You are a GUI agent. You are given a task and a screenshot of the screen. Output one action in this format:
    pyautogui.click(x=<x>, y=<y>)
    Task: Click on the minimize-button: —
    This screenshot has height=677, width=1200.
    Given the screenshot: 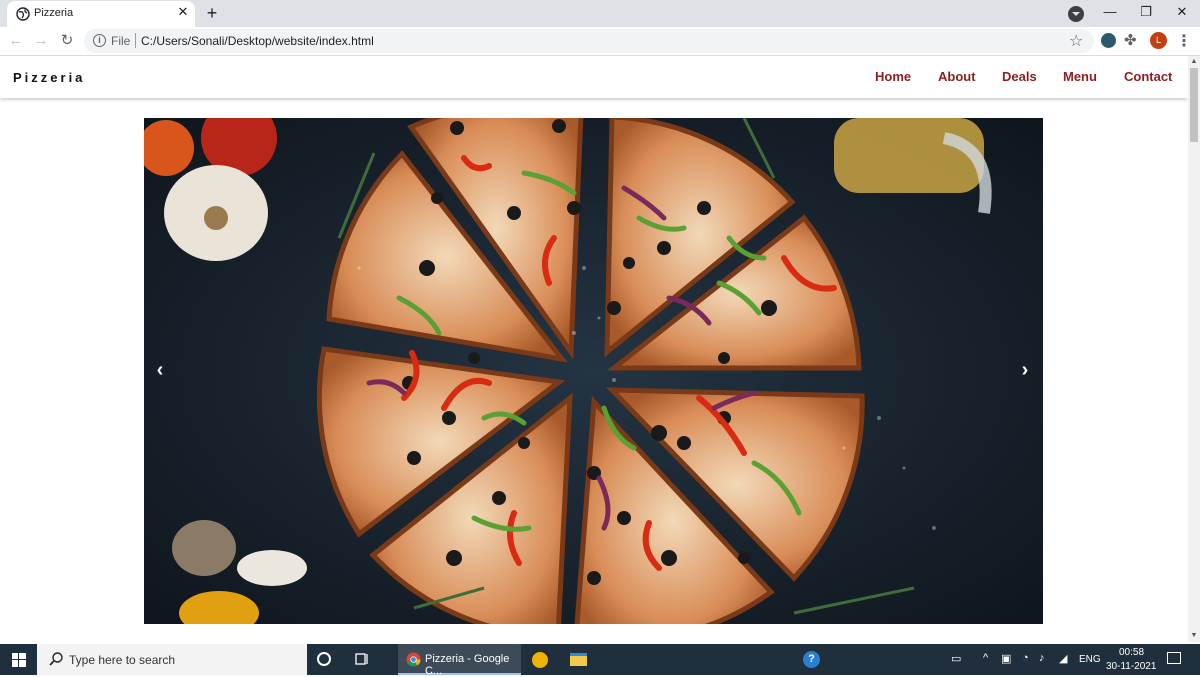 What is the action you would take?
    pyautogui.click(x=1110, y=13)
    